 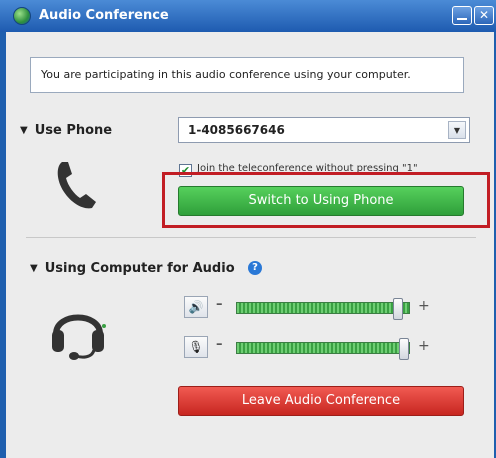 I want to click on microphone-volume-down: –, so click(x=219, y=344).